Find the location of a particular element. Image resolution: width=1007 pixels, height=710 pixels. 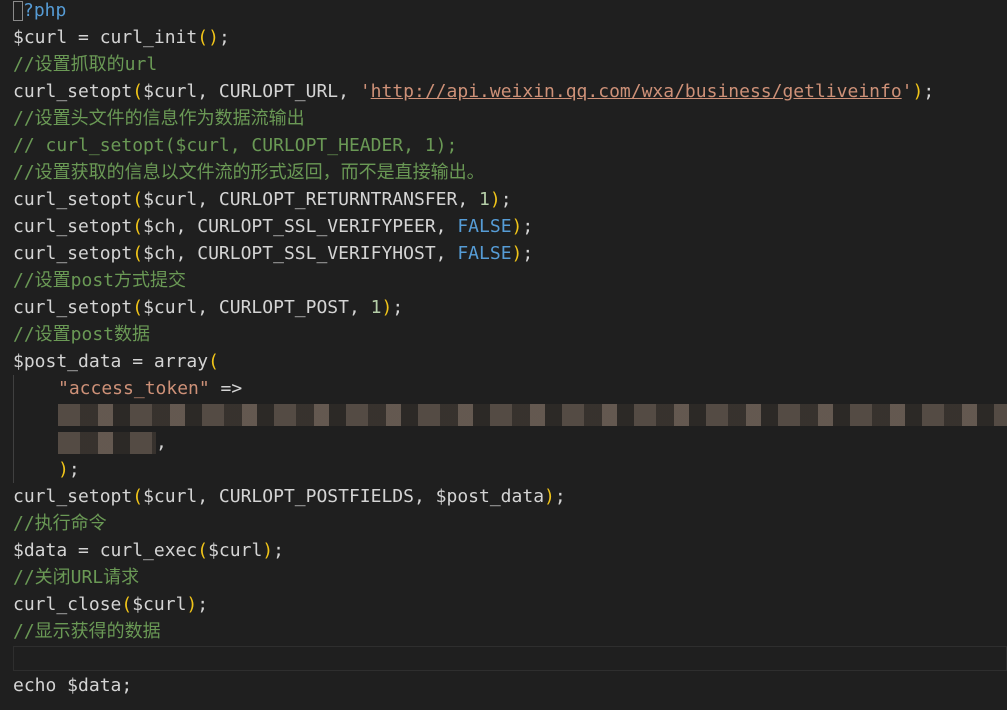

indent-guide is located at coordinates (13, 429).